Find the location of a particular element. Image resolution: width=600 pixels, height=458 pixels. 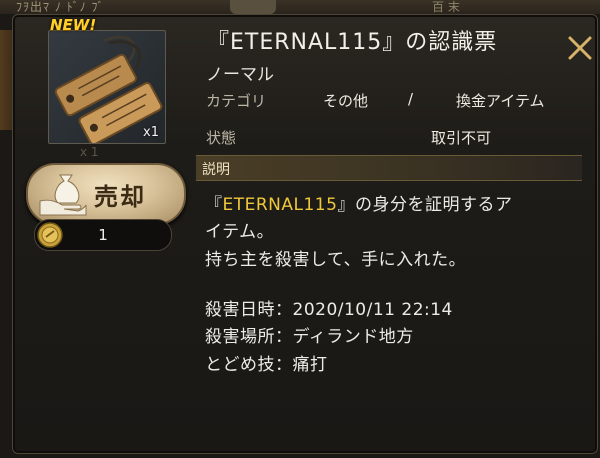

description-line-1-rest: 』の身分を証明するア is located at coordinates (425, 205).